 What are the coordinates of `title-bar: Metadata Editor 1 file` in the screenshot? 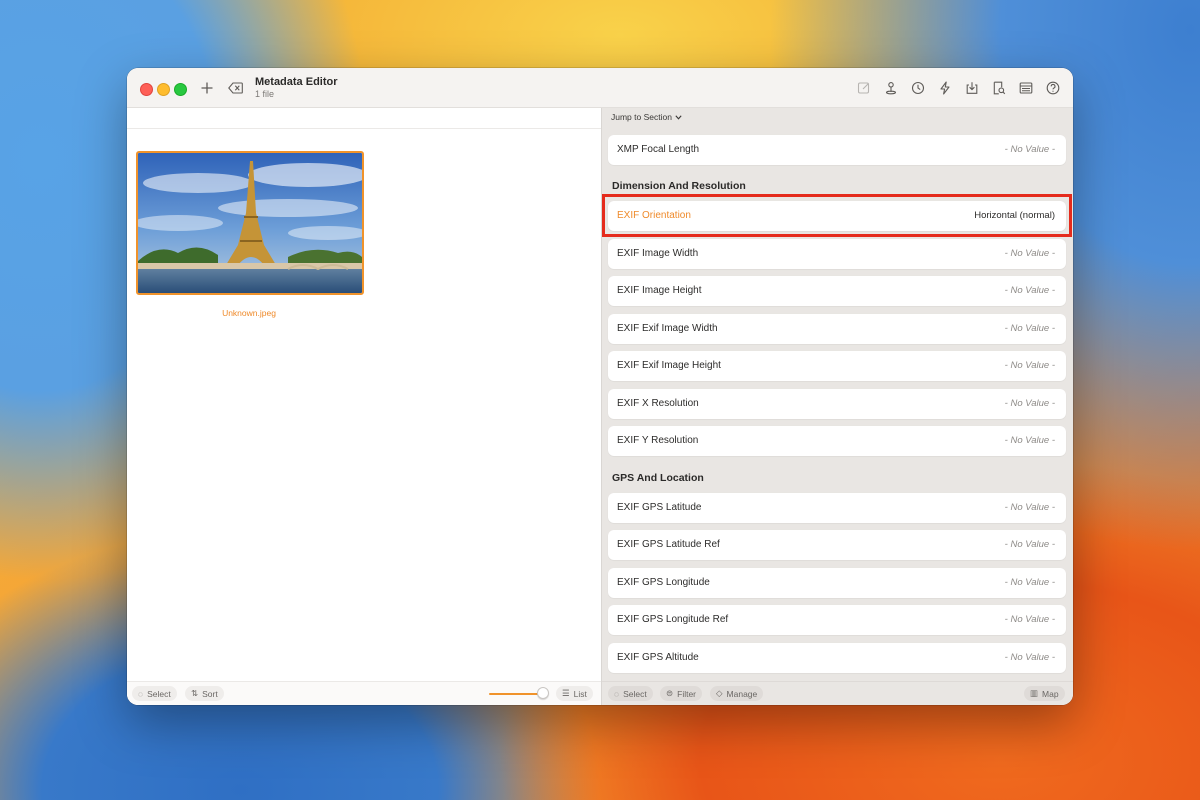 It's located at (600, 88).